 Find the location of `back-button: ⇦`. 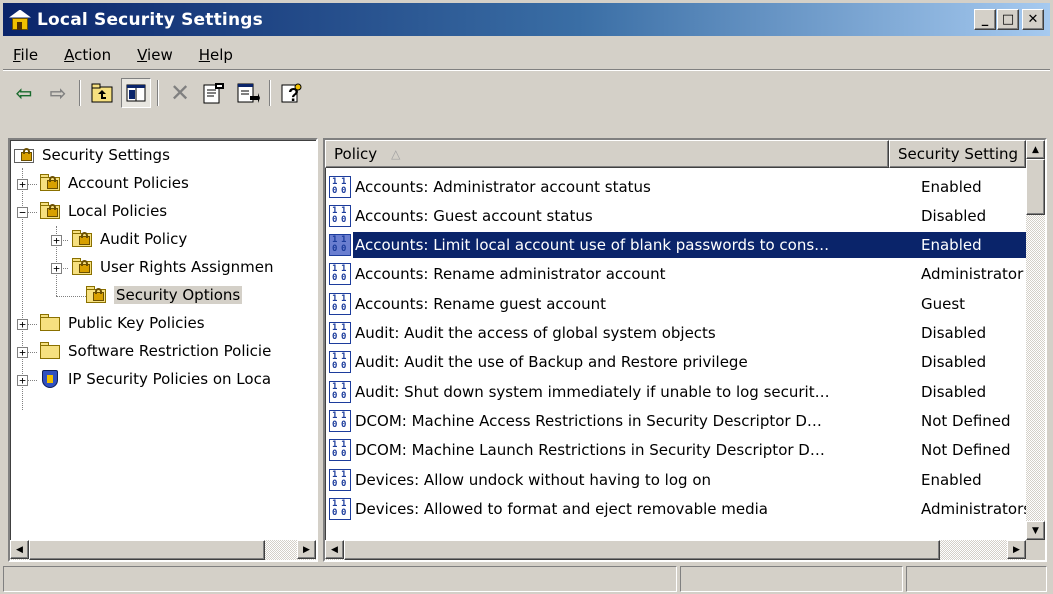

back-button: ⇦ is located at coordinates (24, 93).